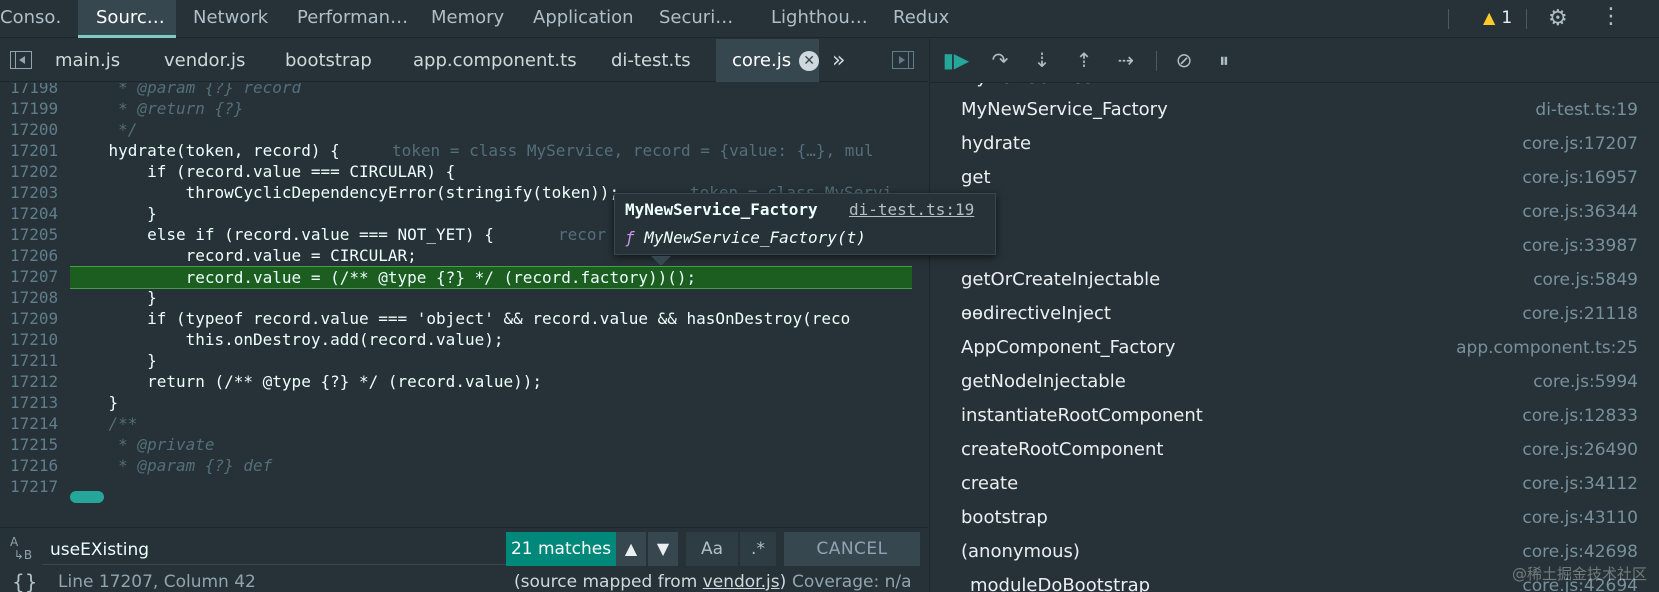  What do you see at coordinates (257, 339) in the screenshot?
I see `code-line: 17210 this.onDestroy.add(record.value);` at bounding box center [257, 339].